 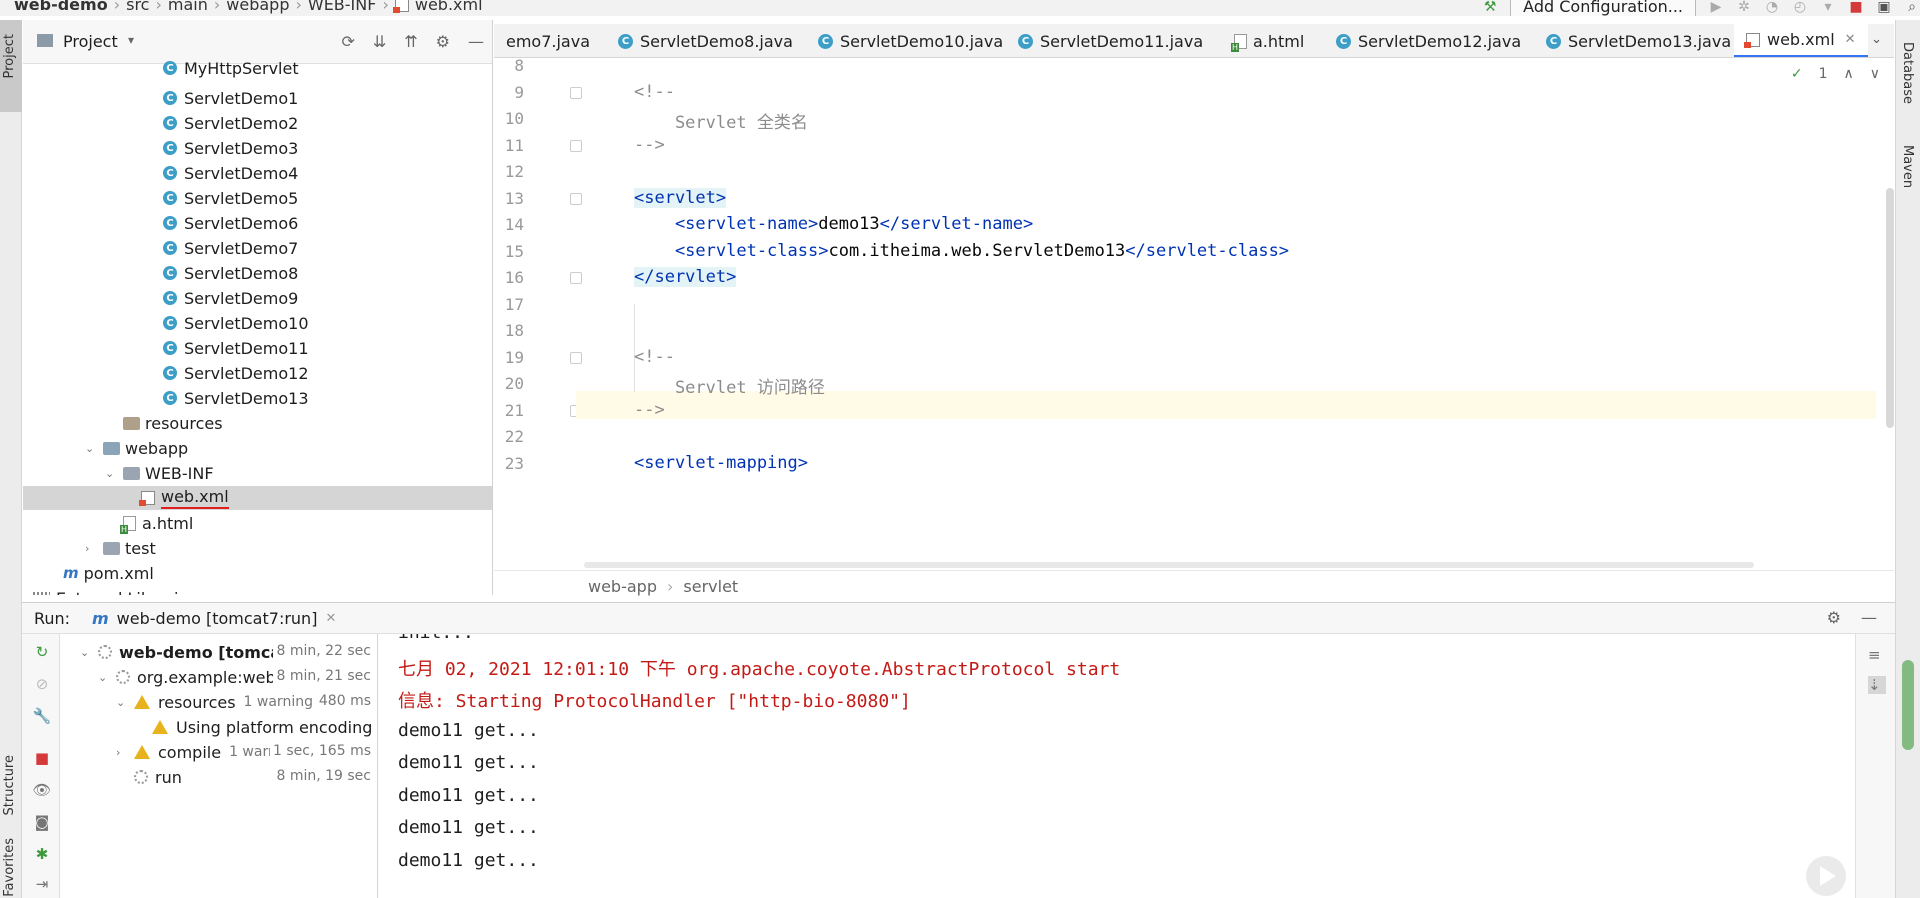 I want to click on tree-item: C ServletDemo9, so click(x=257, y=298).